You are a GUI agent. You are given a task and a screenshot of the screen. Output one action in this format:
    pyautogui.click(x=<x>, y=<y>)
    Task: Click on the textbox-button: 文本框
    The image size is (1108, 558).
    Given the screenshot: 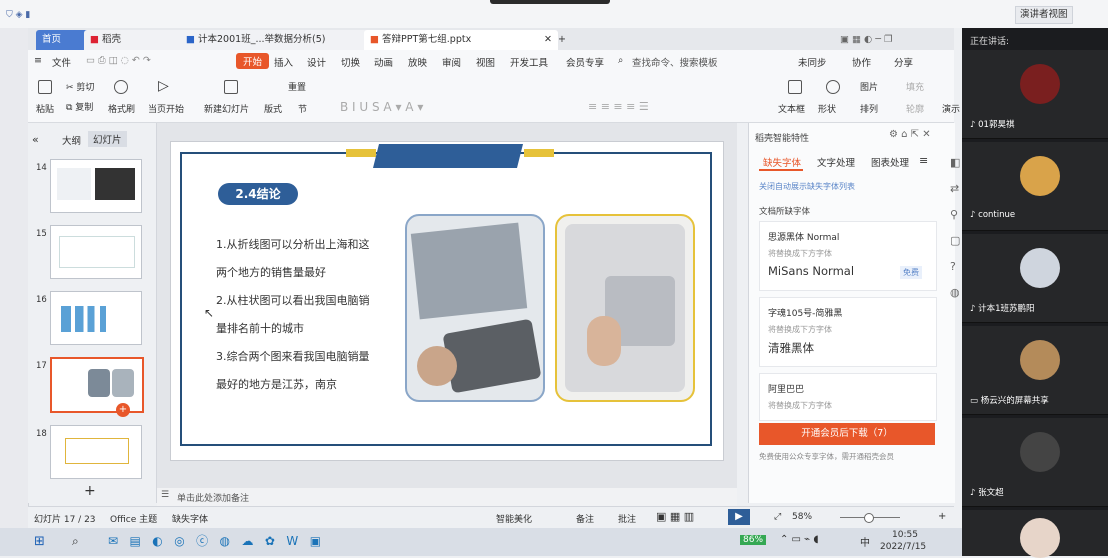 What is the action you would take?
    pyautogui.click(x=791, y=108)
    